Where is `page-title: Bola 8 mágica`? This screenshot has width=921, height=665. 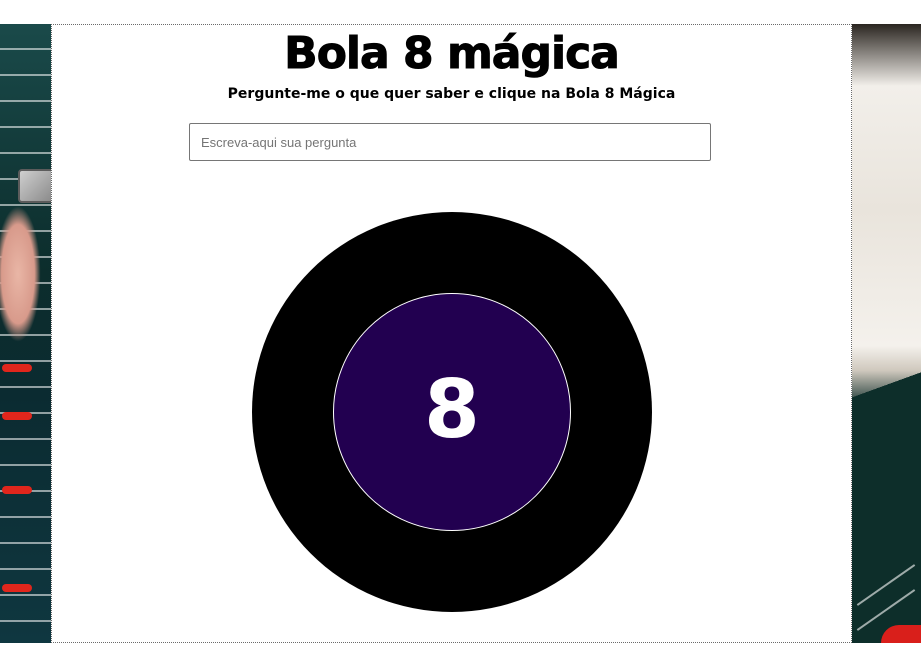
page-title: Bola 8 mágica is located at coordinates (452, 54).